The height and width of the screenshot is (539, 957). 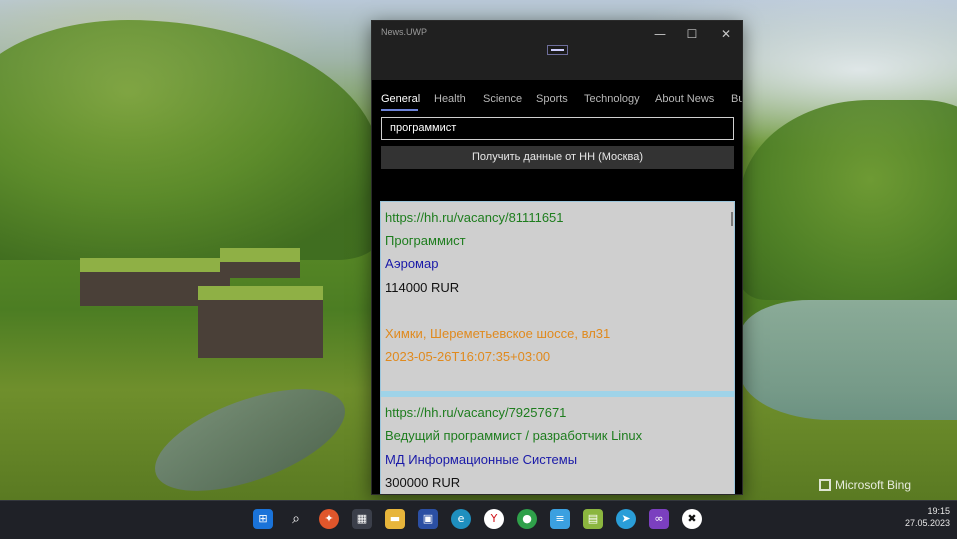 I want to click on tab-business: Bus, so click(x=736, y=99).